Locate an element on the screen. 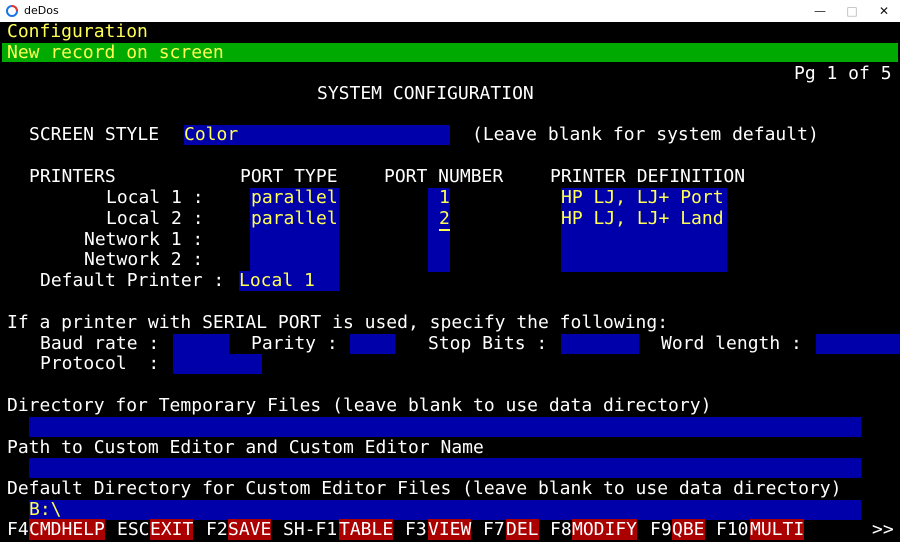 This screenshot has height=542, width=900. temp-directory-field is located at coordinates (445, 427).